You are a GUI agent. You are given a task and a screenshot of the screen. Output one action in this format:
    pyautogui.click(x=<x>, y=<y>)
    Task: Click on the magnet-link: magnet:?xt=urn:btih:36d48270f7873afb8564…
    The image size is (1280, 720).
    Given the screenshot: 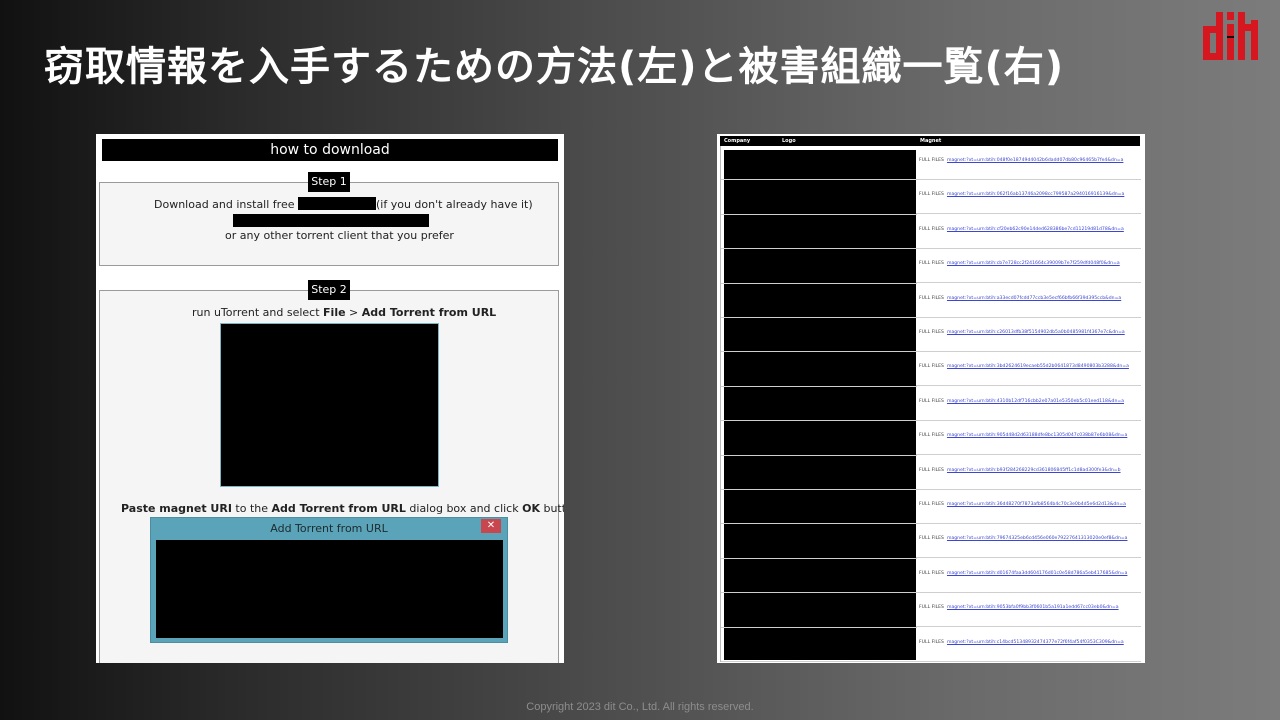 What is the action you would take?
    pyautogui.click(x=1036, y=504)
    